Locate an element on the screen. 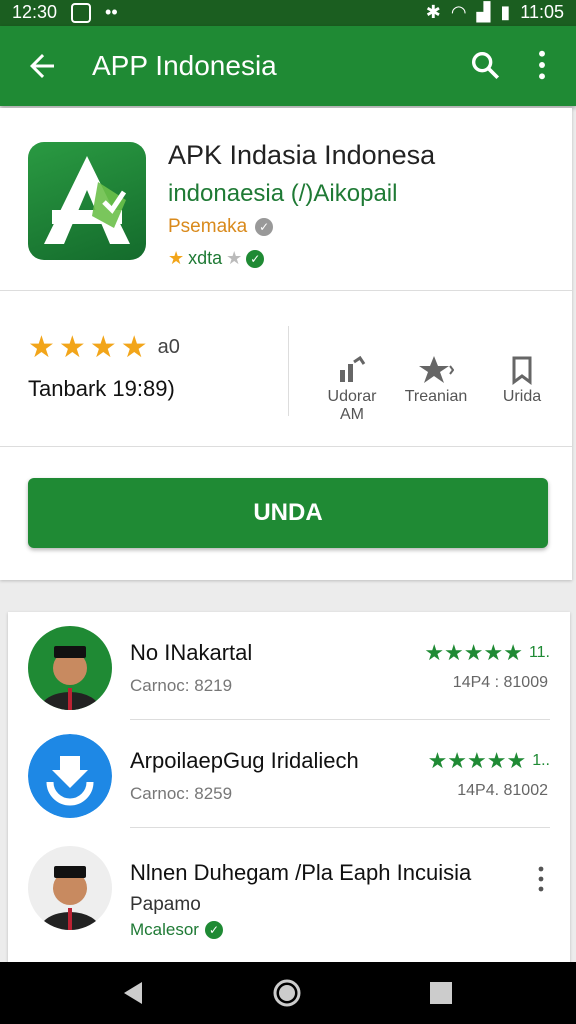  developer-name: Psemaka is located at coordinates (208, 226).